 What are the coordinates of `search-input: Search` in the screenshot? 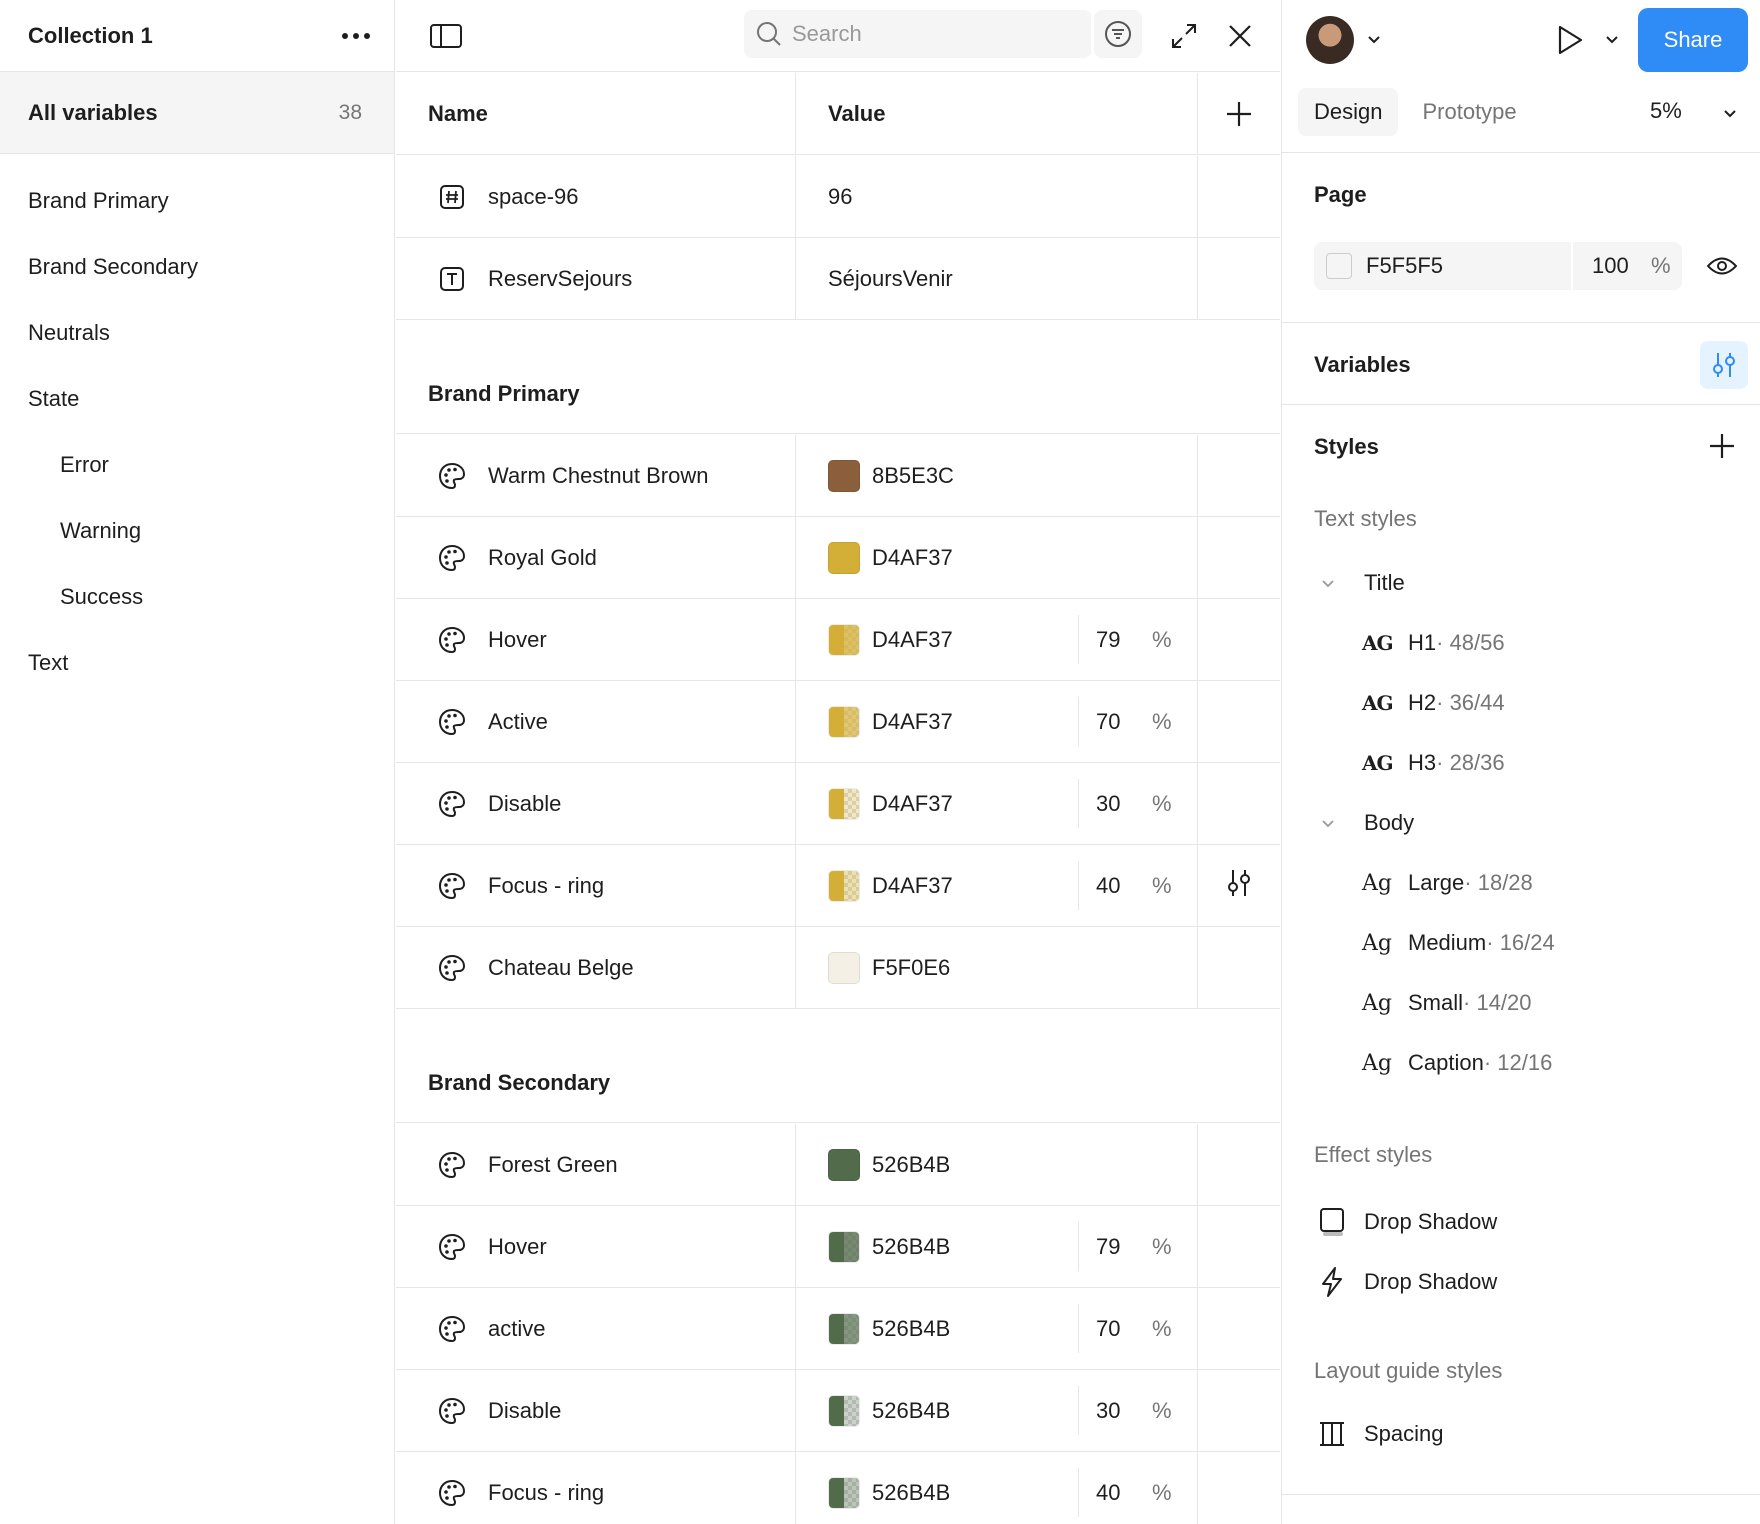 It's located at (918, 34).